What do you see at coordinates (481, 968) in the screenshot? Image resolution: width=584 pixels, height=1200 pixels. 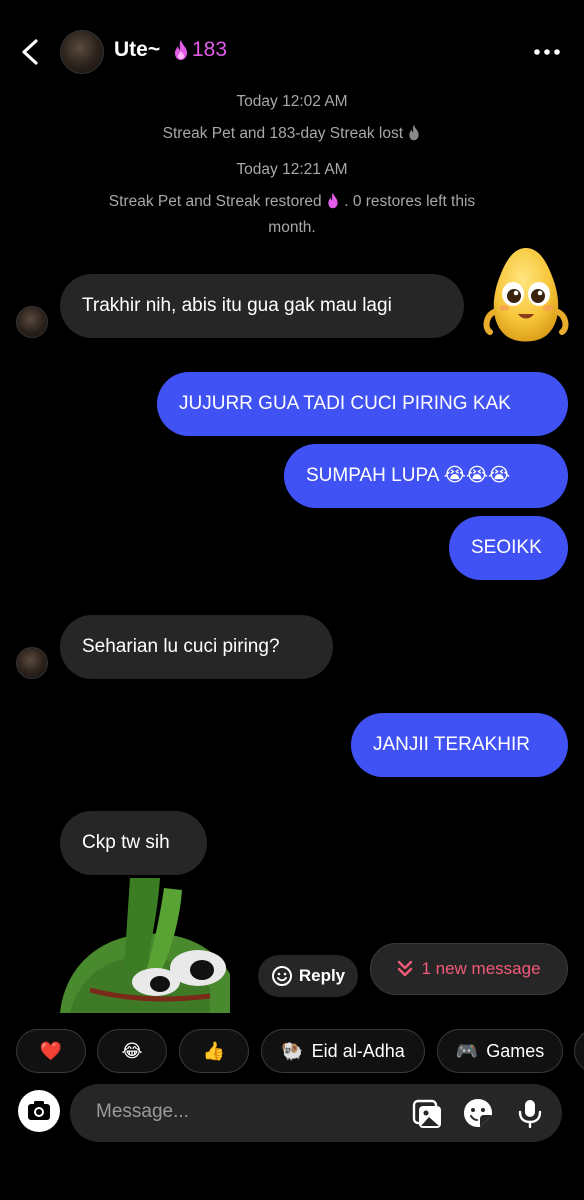 I see `new-message-label: 1 new message` at bounding box center [481, 968].